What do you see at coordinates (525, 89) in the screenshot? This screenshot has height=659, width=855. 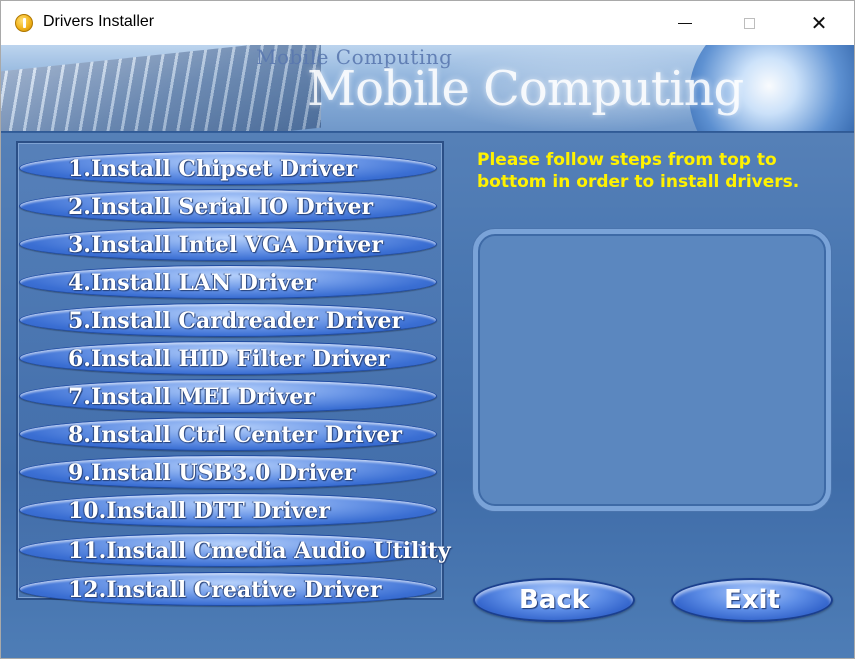 I see `banner-logo-text: Mobile Computing` at bounding box center [525, 89].